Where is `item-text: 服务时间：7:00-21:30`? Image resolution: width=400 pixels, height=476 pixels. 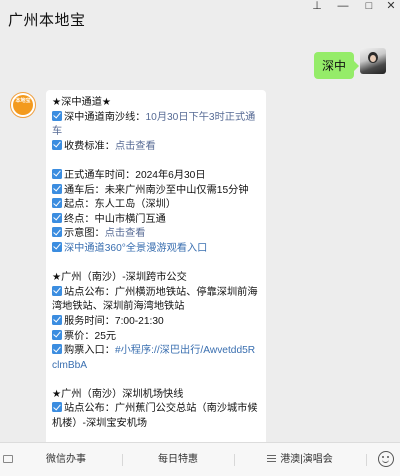 item-text: 服务时间：7:00-21:30 is located at coordinates (114, 321).